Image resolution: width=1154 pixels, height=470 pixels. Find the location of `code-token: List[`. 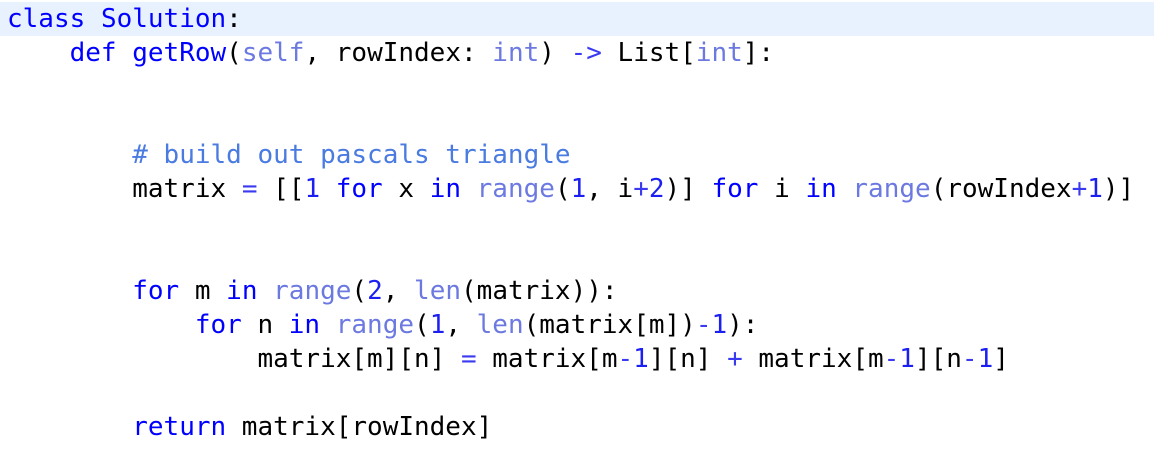

code-token: List[ is located at coordinates (648, 53).